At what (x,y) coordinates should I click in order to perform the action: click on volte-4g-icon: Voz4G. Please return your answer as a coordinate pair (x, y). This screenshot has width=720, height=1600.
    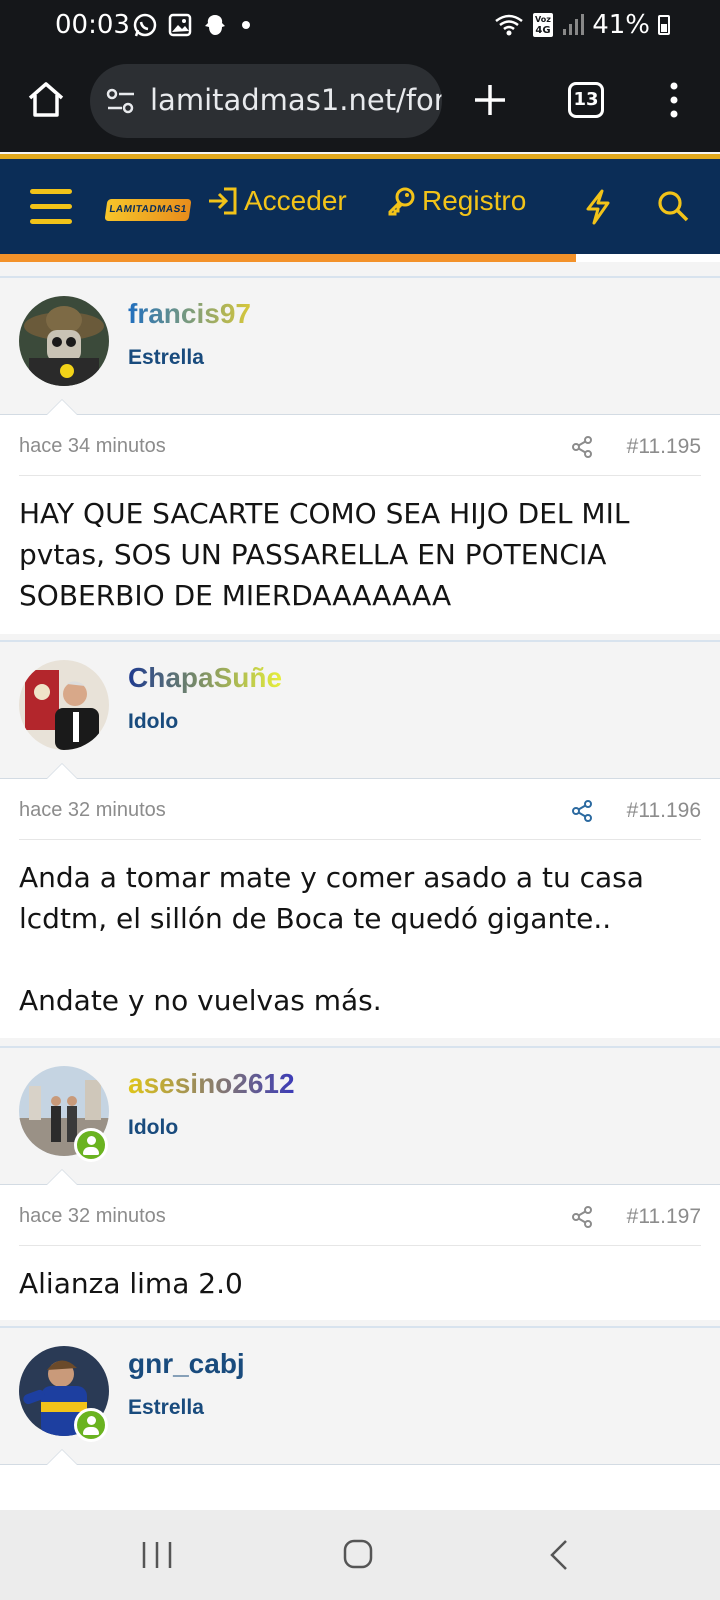
    Looking at the image, I should click on (543, 25).